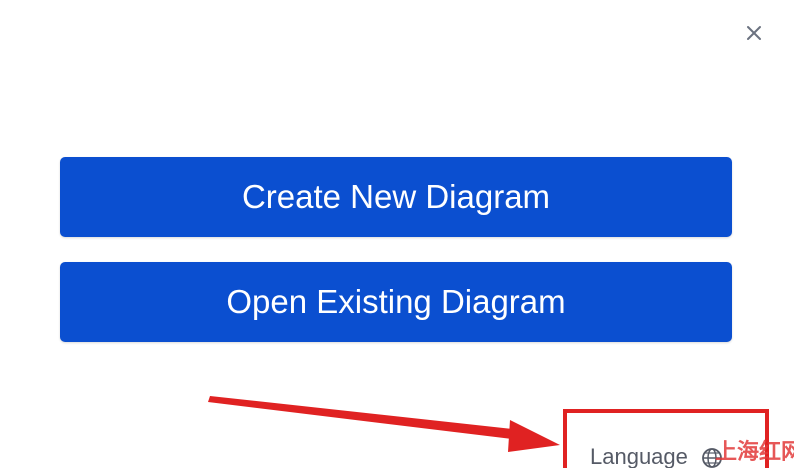  What do you see at coordinates (639, 456) in the screenshot?
I see `language-label: Language` at bounding box center [639, 456].